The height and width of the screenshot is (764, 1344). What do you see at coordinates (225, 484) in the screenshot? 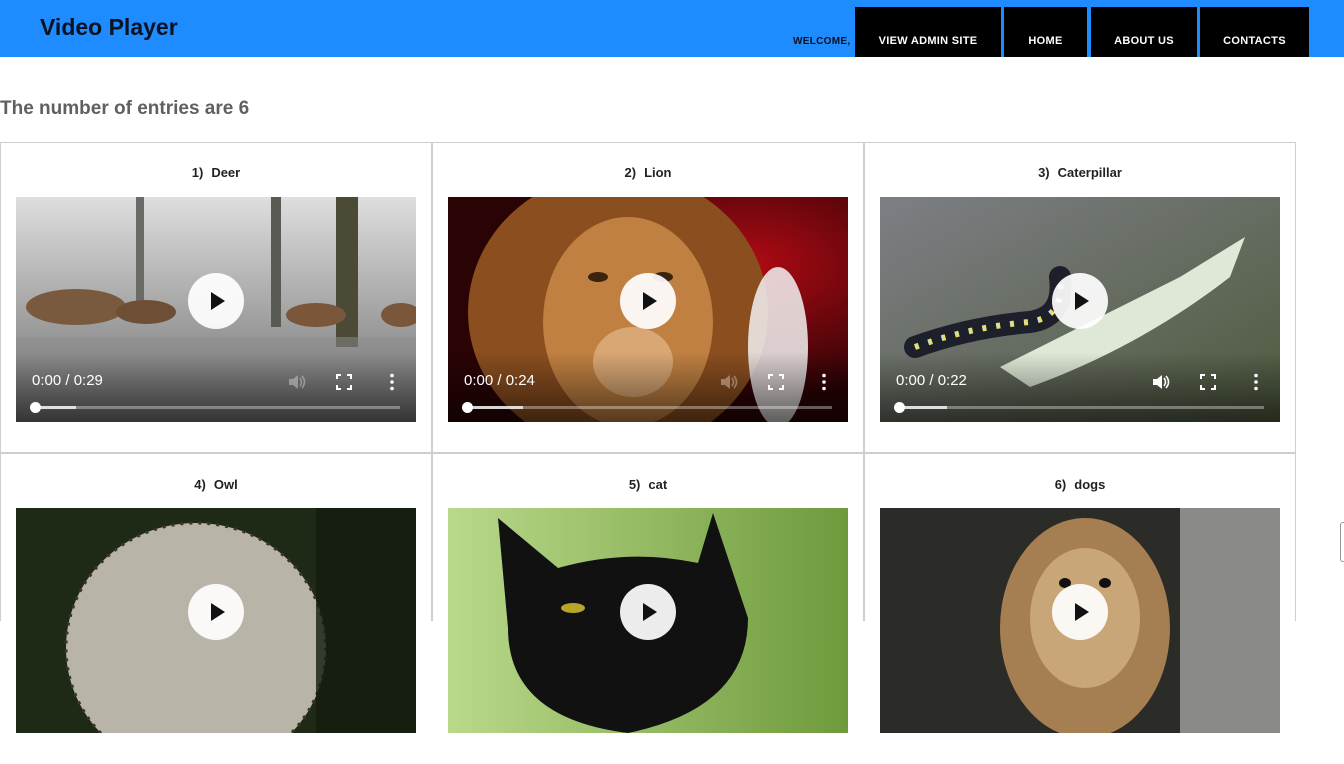
I see `video-name: Owl` at bounding box center [225, 484].